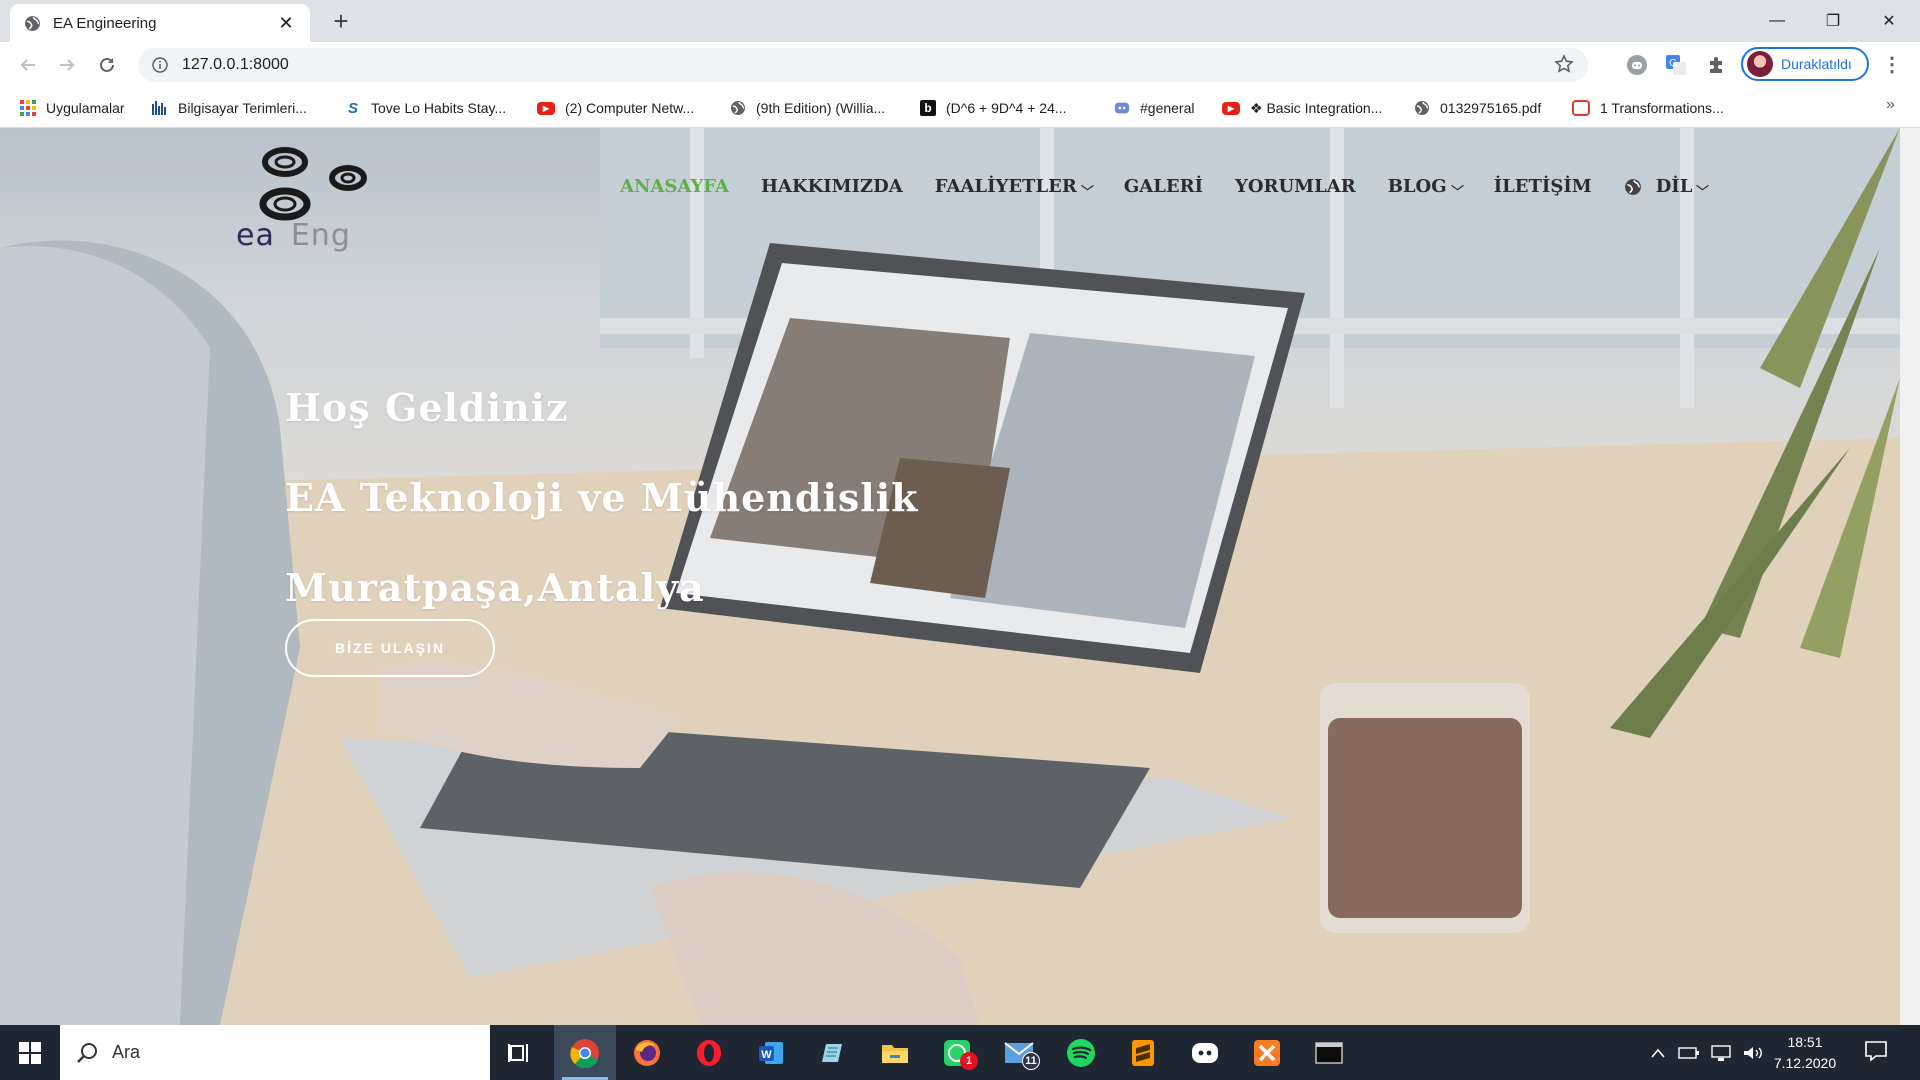  I want to click on logo-text-part2: Eng, so click(320, 235).